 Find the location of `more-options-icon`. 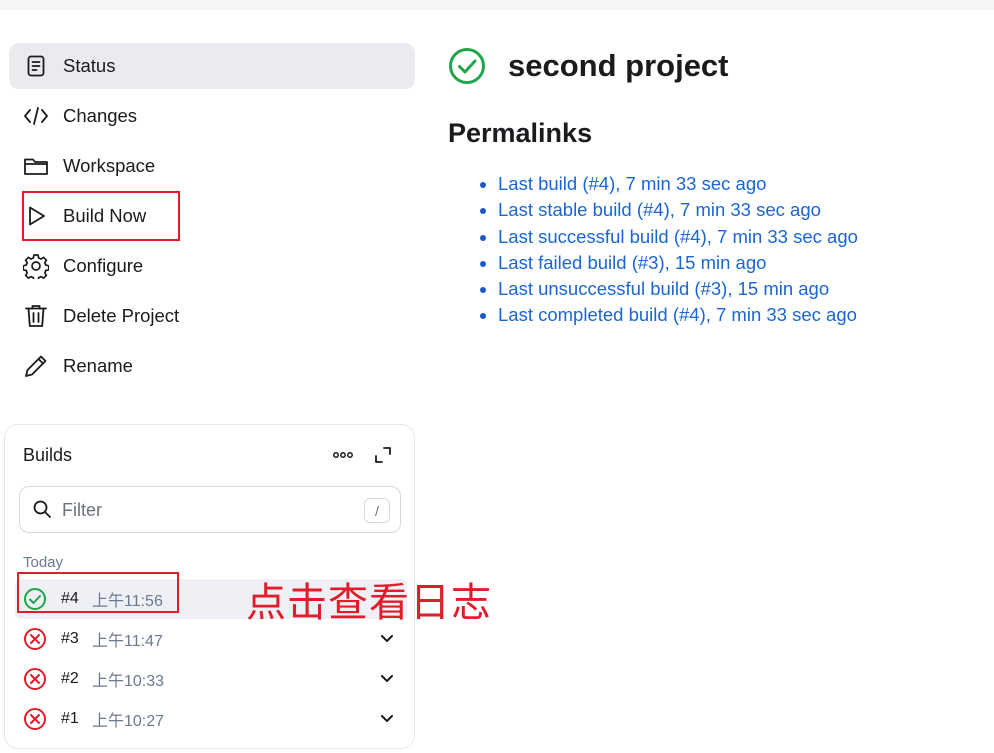

more-options-icon is located at coordinates (343, 455).